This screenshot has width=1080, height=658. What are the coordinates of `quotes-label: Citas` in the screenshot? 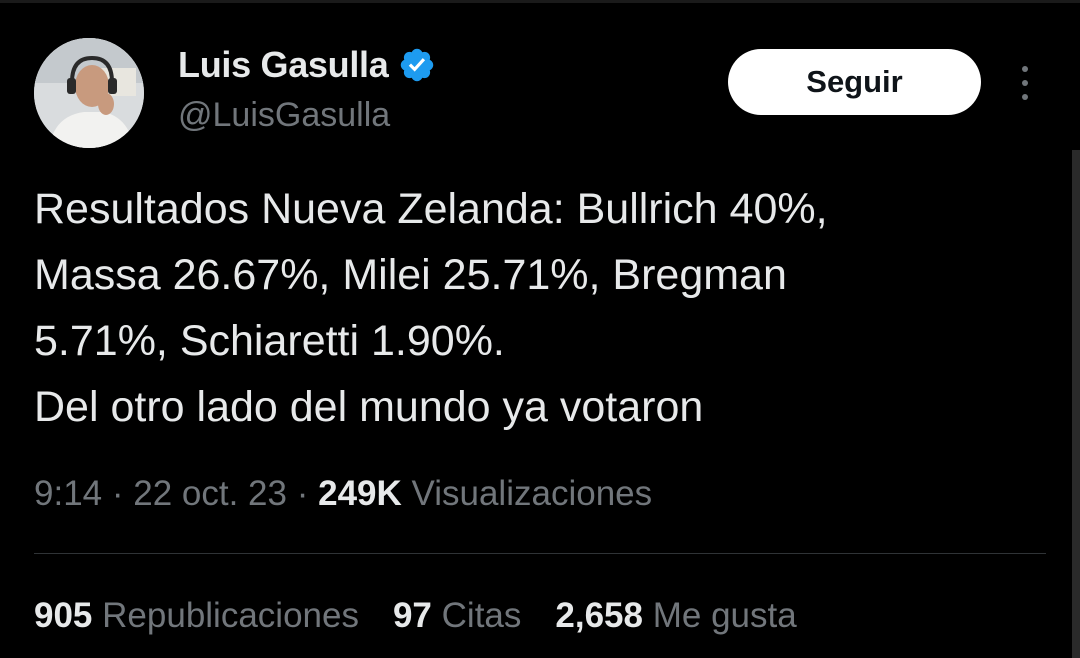 It's located at (481, 615).